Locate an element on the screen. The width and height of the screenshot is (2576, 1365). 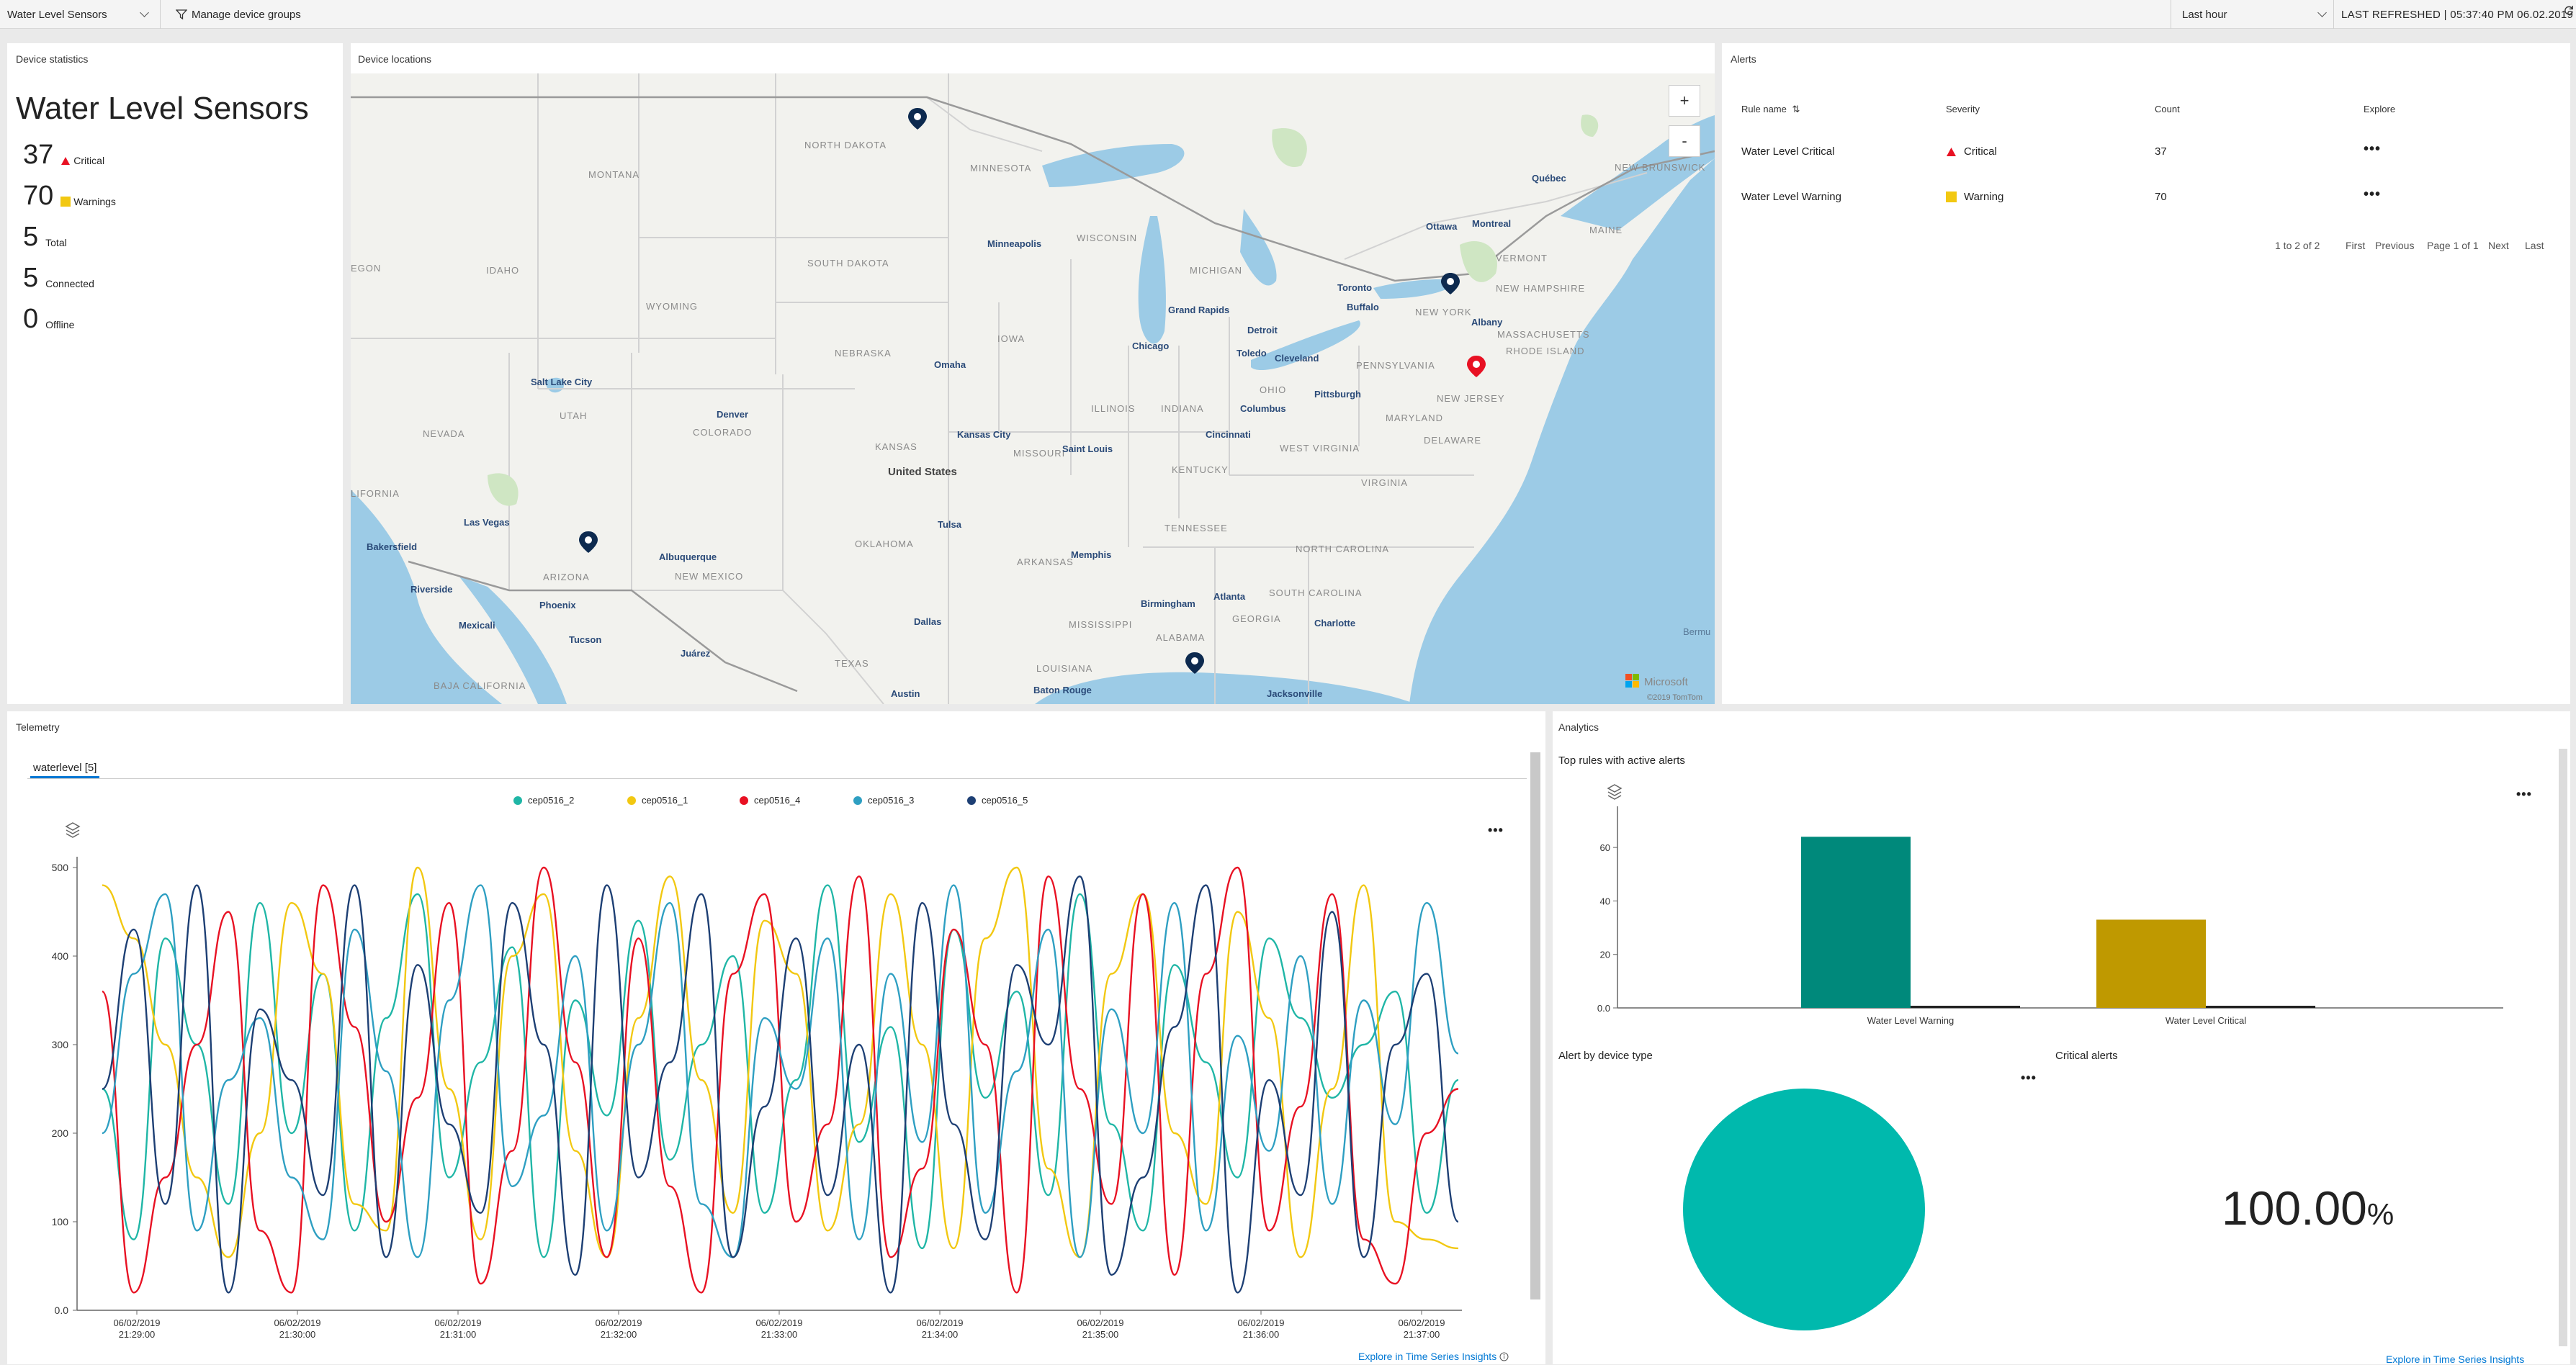
pie-slice is located at coordinates (1804, 1209).